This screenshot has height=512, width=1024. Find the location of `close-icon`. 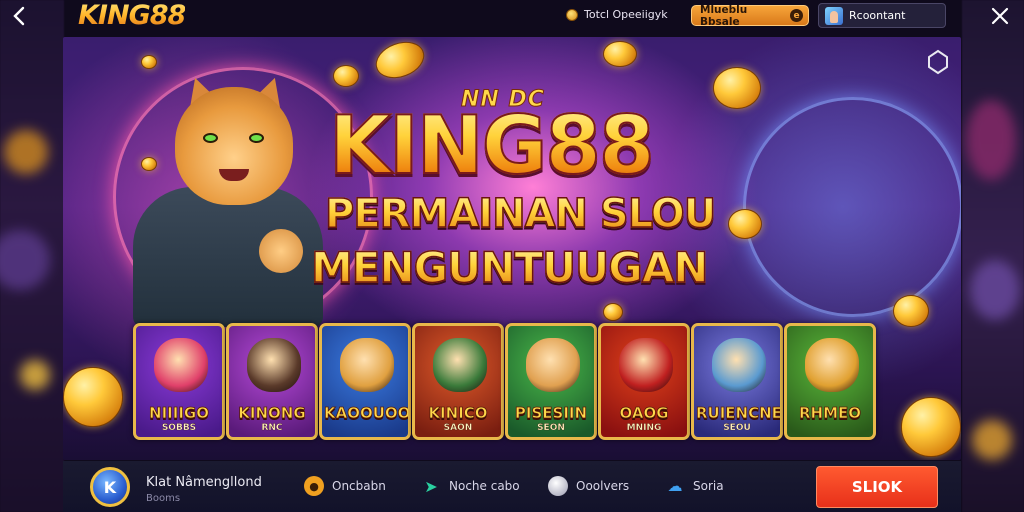

close-icon is located at coordinates (1000, 16).